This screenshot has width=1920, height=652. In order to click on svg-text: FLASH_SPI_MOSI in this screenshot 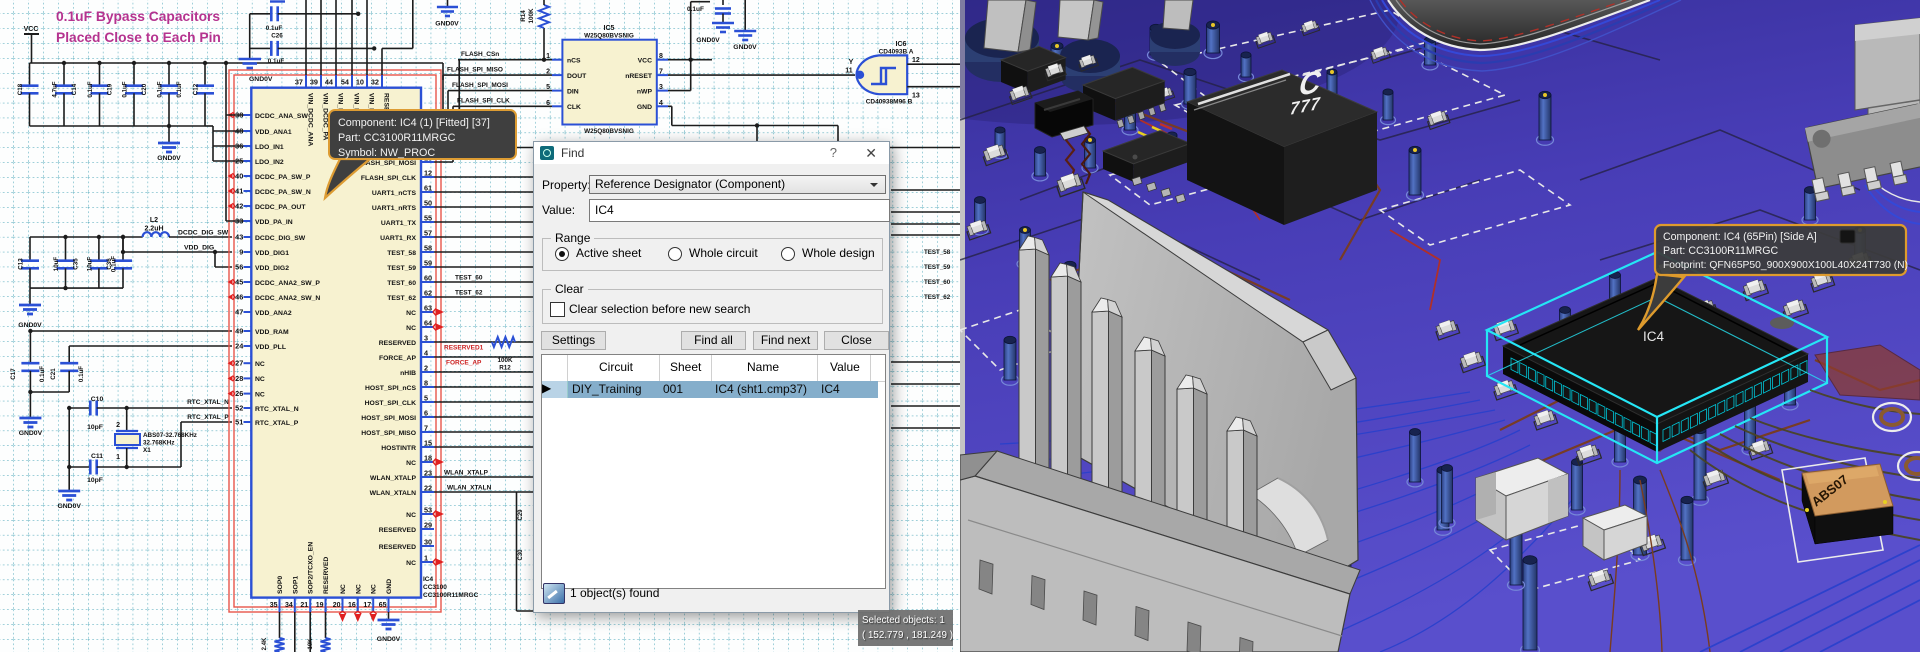, I will do `click(480, 85)`.